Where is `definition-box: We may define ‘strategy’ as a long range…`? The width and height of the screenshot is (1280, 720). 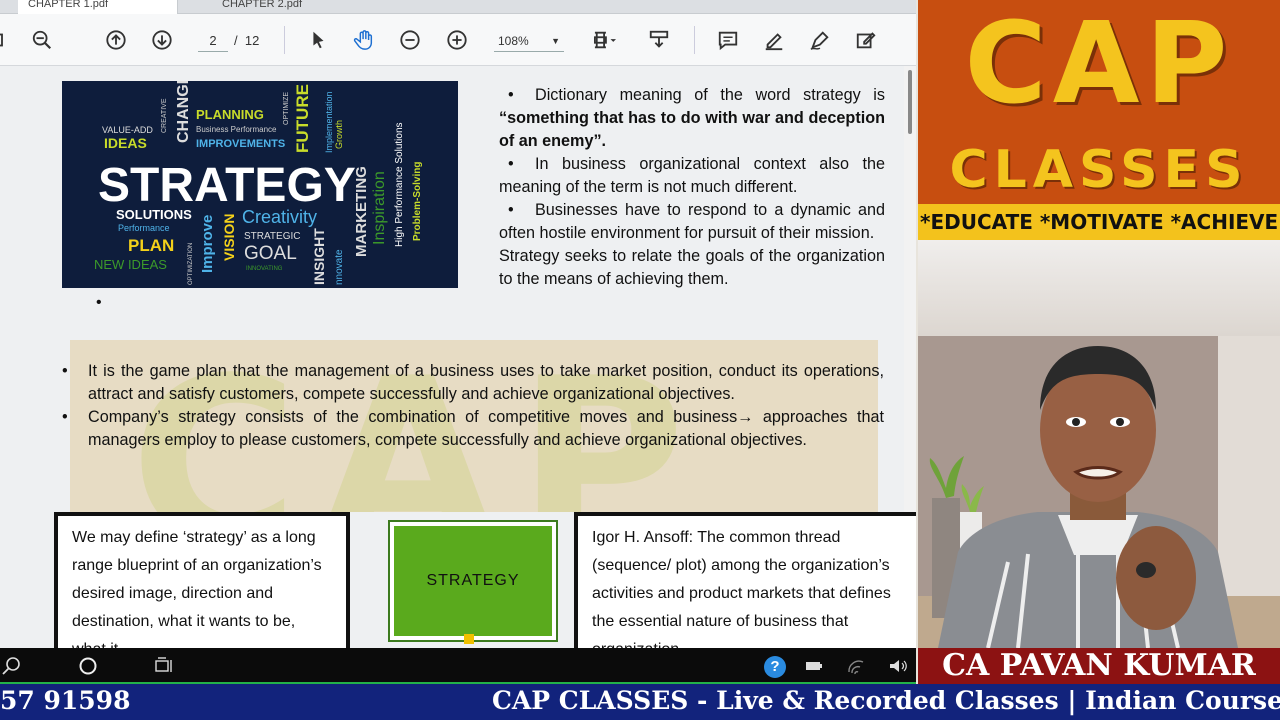
definition-box: We may define ‘strategy’ as a long range… is located at coordinates (202, 580).